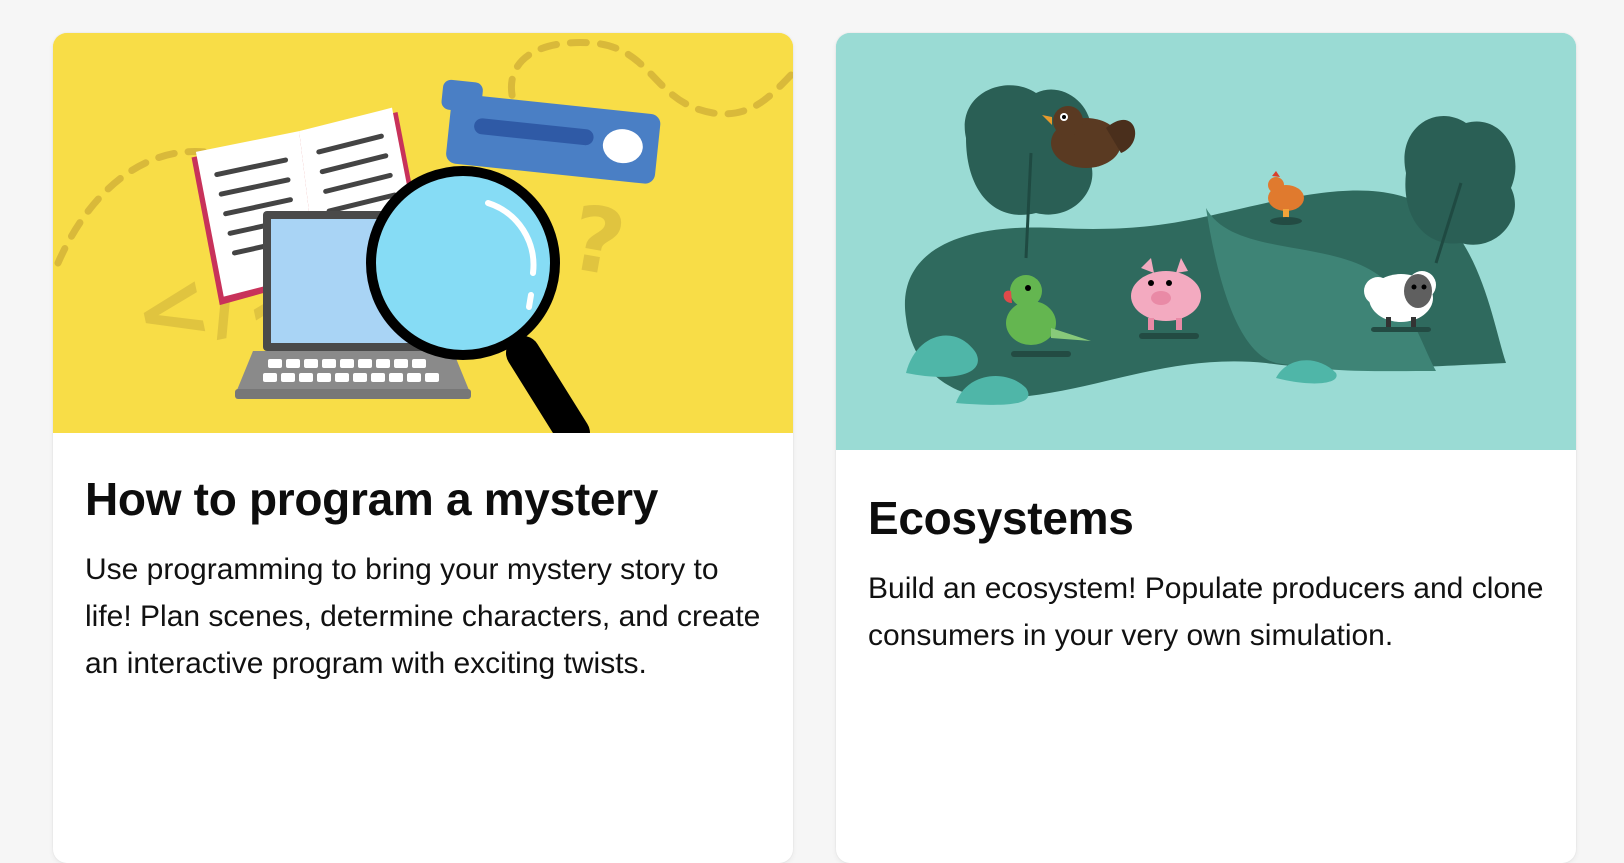 This screenshot has width=1624, height=863. Describe the element at coordinates (1001, 518) in the screenshot. I see `card-title: Ecosystems` at that location.